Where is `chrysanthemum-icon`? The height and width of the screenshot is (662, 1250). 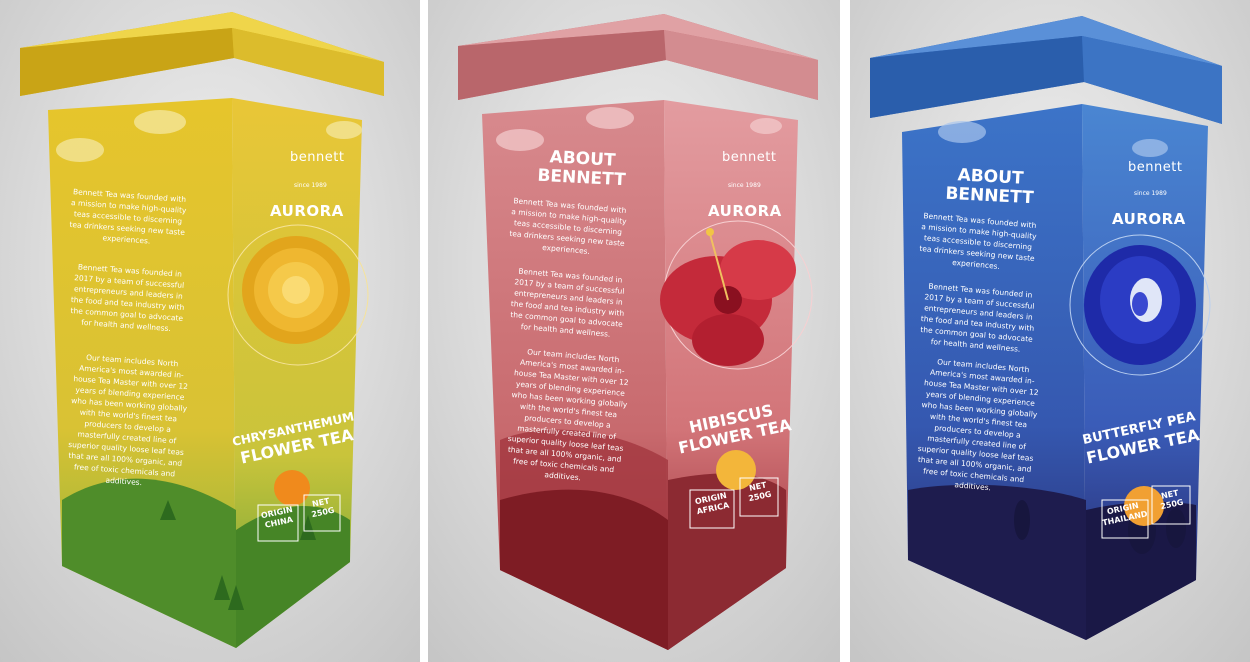 chrysanthemum-icon is located at coordinates (296, 290).